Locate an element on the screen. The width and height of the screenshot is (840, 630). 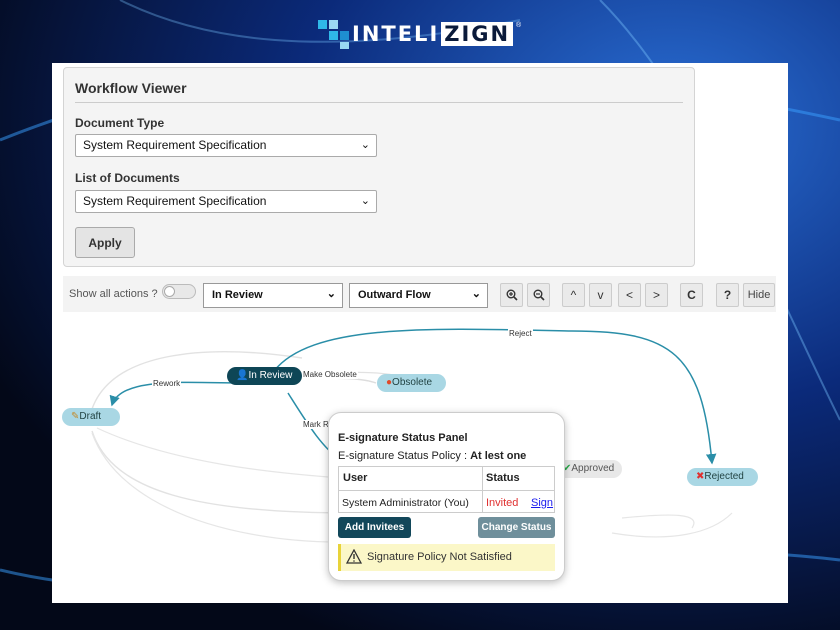
edge-label-make-obsolete: Make Obsolete is located at coordinates (330, 374).